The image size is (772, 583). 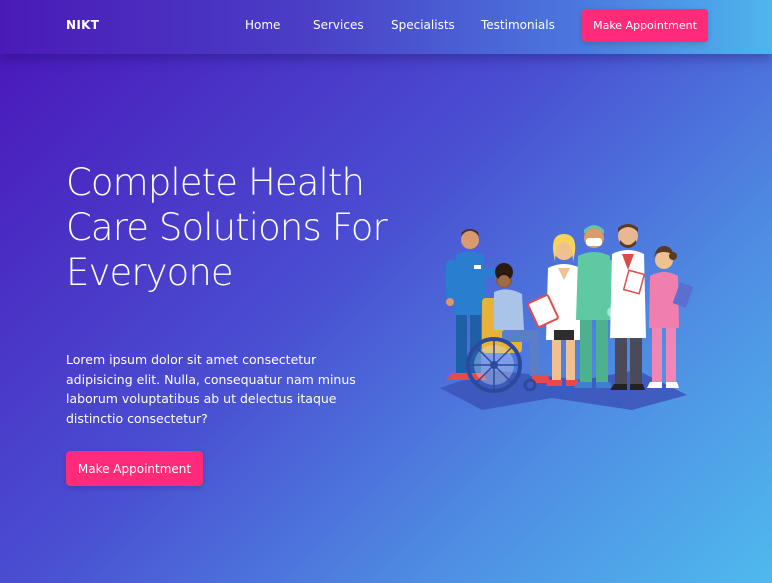 What do you see at coordinates (670, 317) in the screenshot?
I see `female-nurse-figure` at bounding box center [670, 317].